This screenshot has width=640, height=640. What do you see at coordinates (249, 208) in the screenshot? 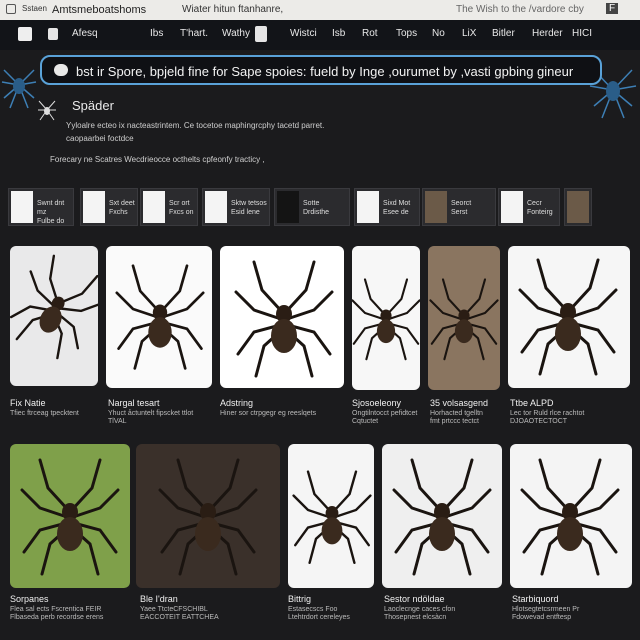
I see `related-label: Sktw tetsos Esid lene` at bounding box center [249, 208].